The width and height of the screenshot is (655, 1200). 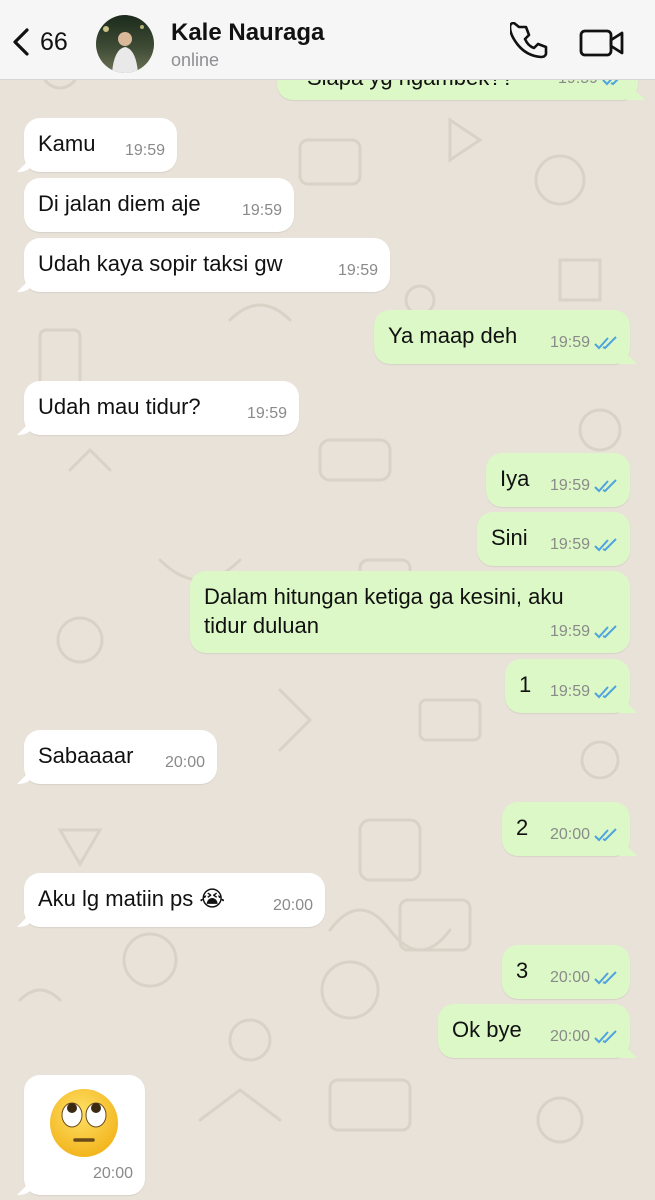 What do you see at coordinates (161, 408) in the screenshot?
I see `message-incoming: Udah mau tidur? 19:59` at bounding box center [161, 408].